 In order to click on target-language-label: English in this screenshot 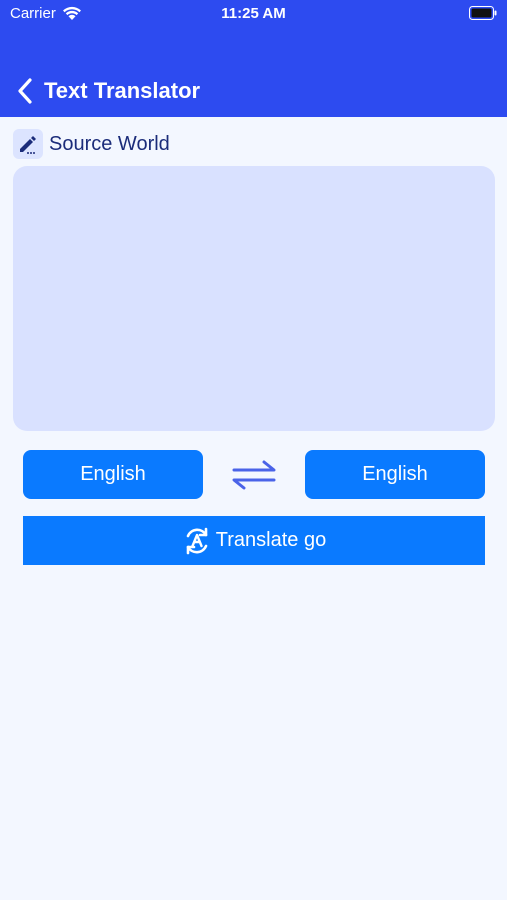, I will do `click(395, 474)`.